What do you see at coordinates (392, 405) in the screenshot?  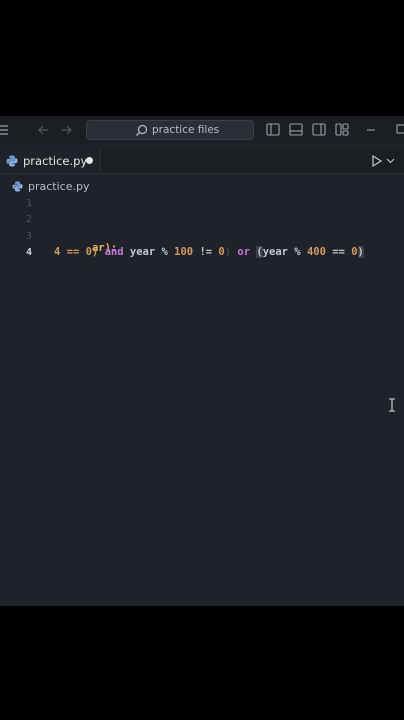 I see `text-cursor-icon` at bounding box center [392, 405].